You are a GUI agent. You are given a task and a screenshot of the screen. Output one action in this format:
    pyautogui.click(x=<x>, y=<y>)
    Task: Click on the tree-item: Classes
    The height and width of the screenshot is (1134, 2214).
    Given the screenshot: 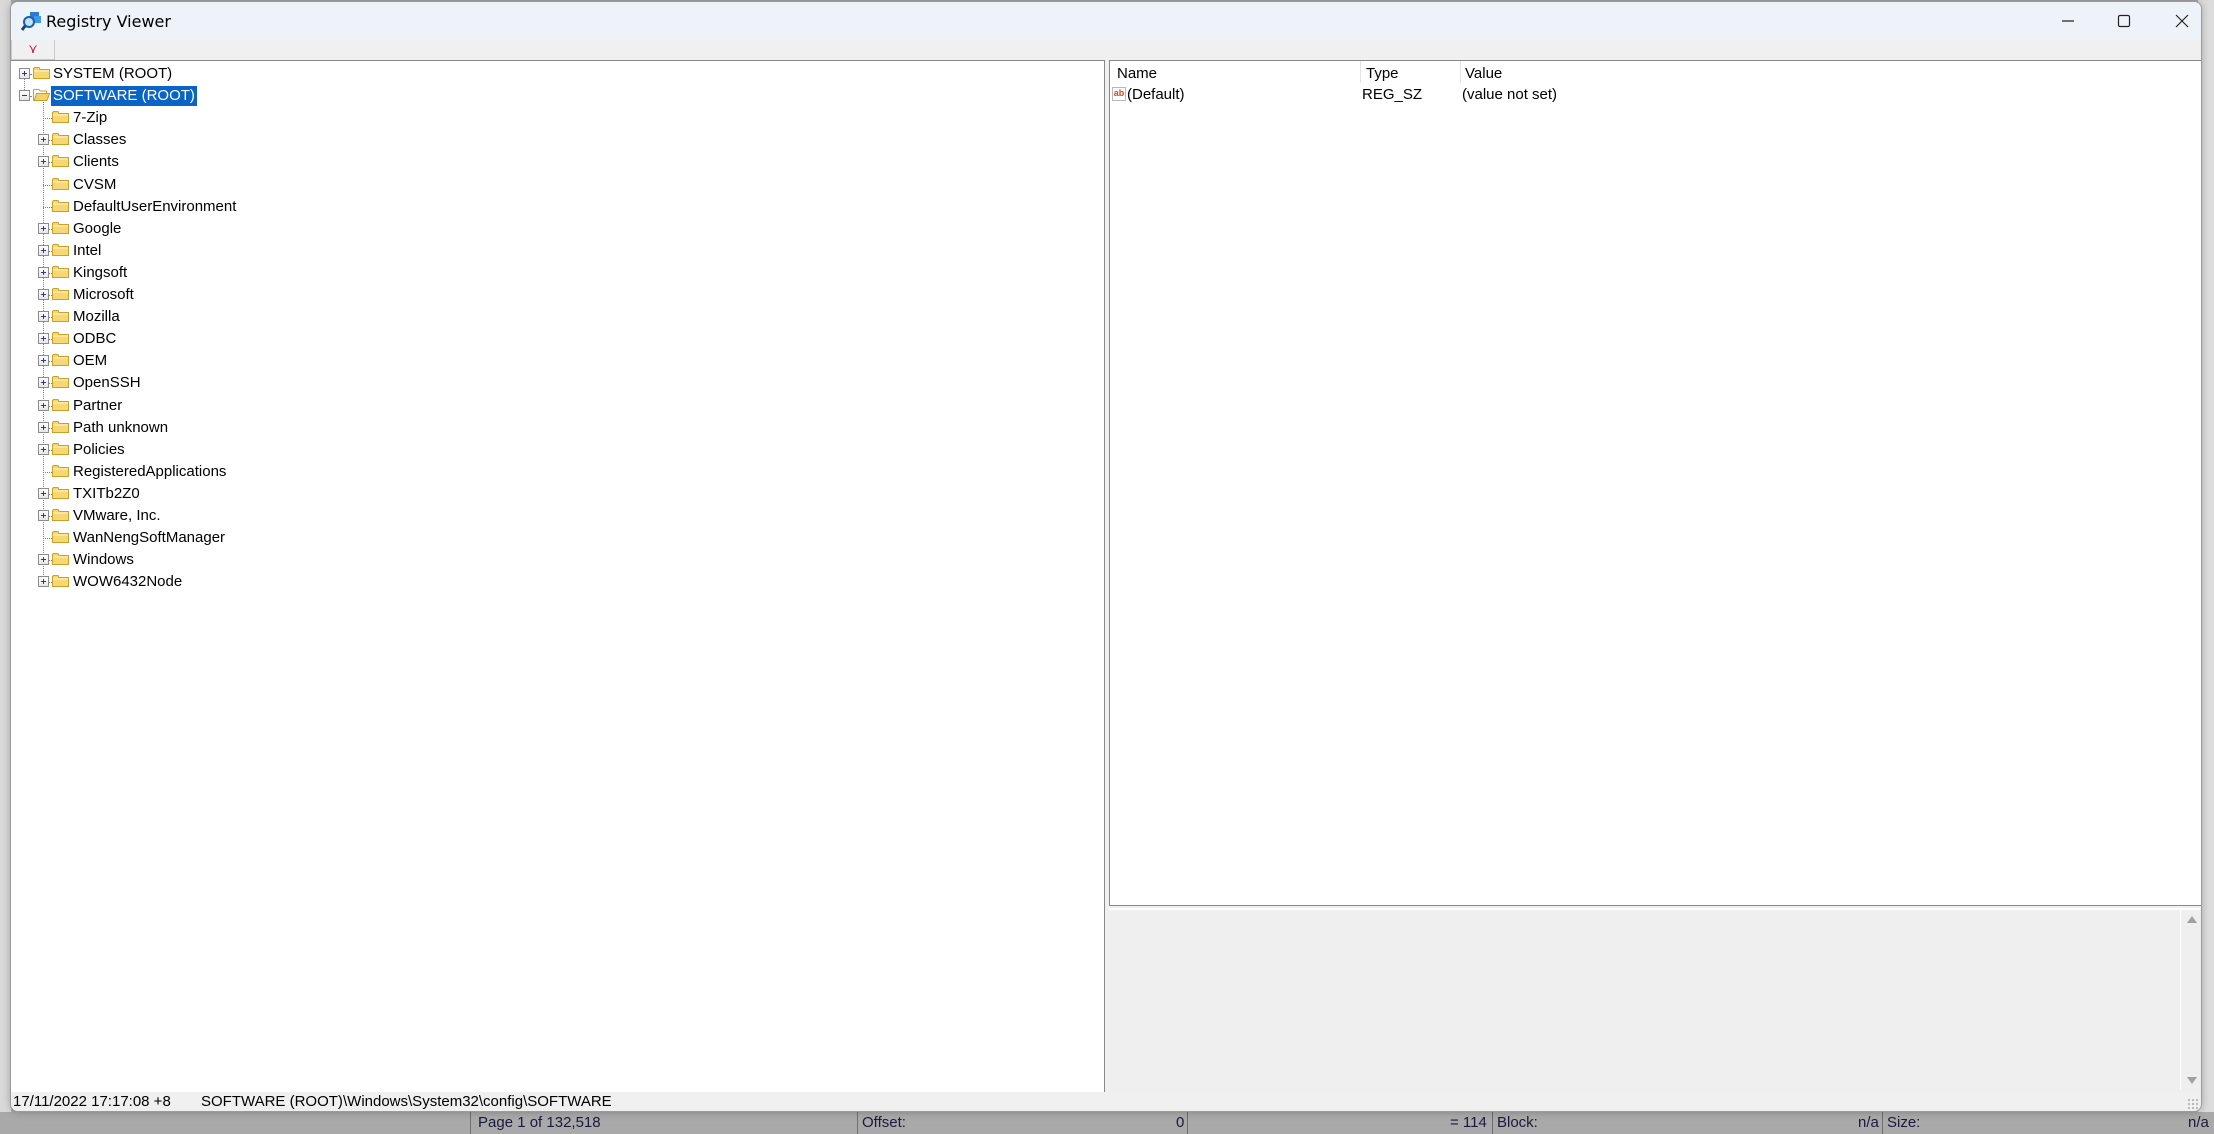 What is the action you would take?
    pyautogui.click(x=211, y=140)
    